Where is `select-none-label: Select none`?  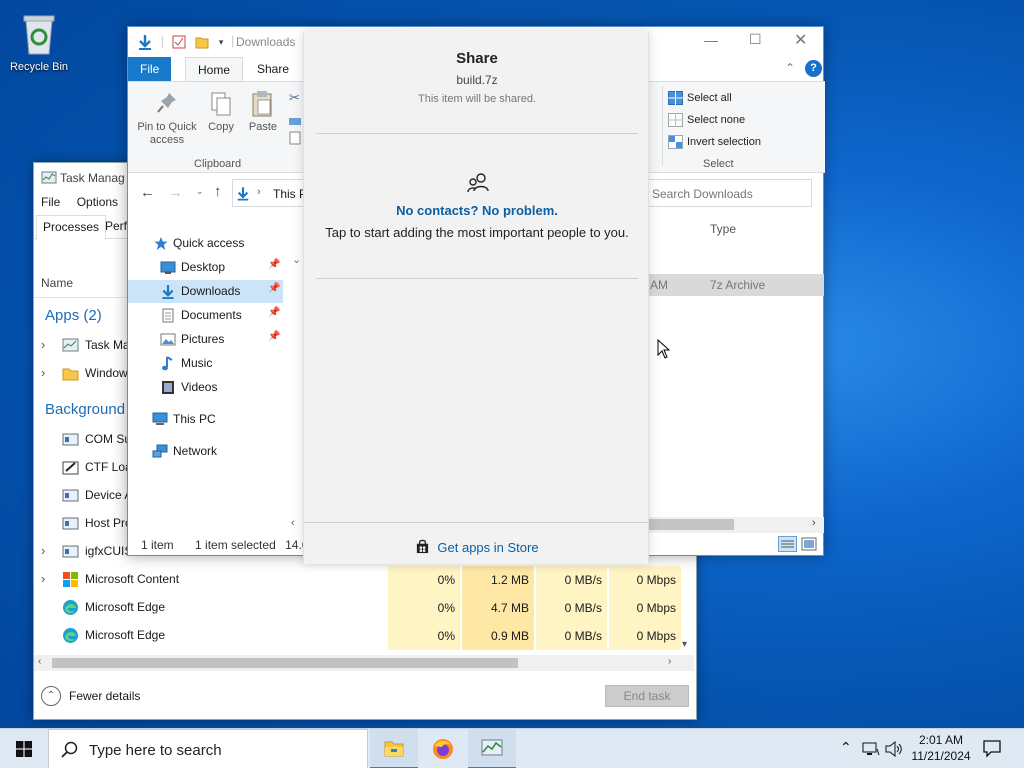 select-none-label: Select none is located at coordinates (716, 120).